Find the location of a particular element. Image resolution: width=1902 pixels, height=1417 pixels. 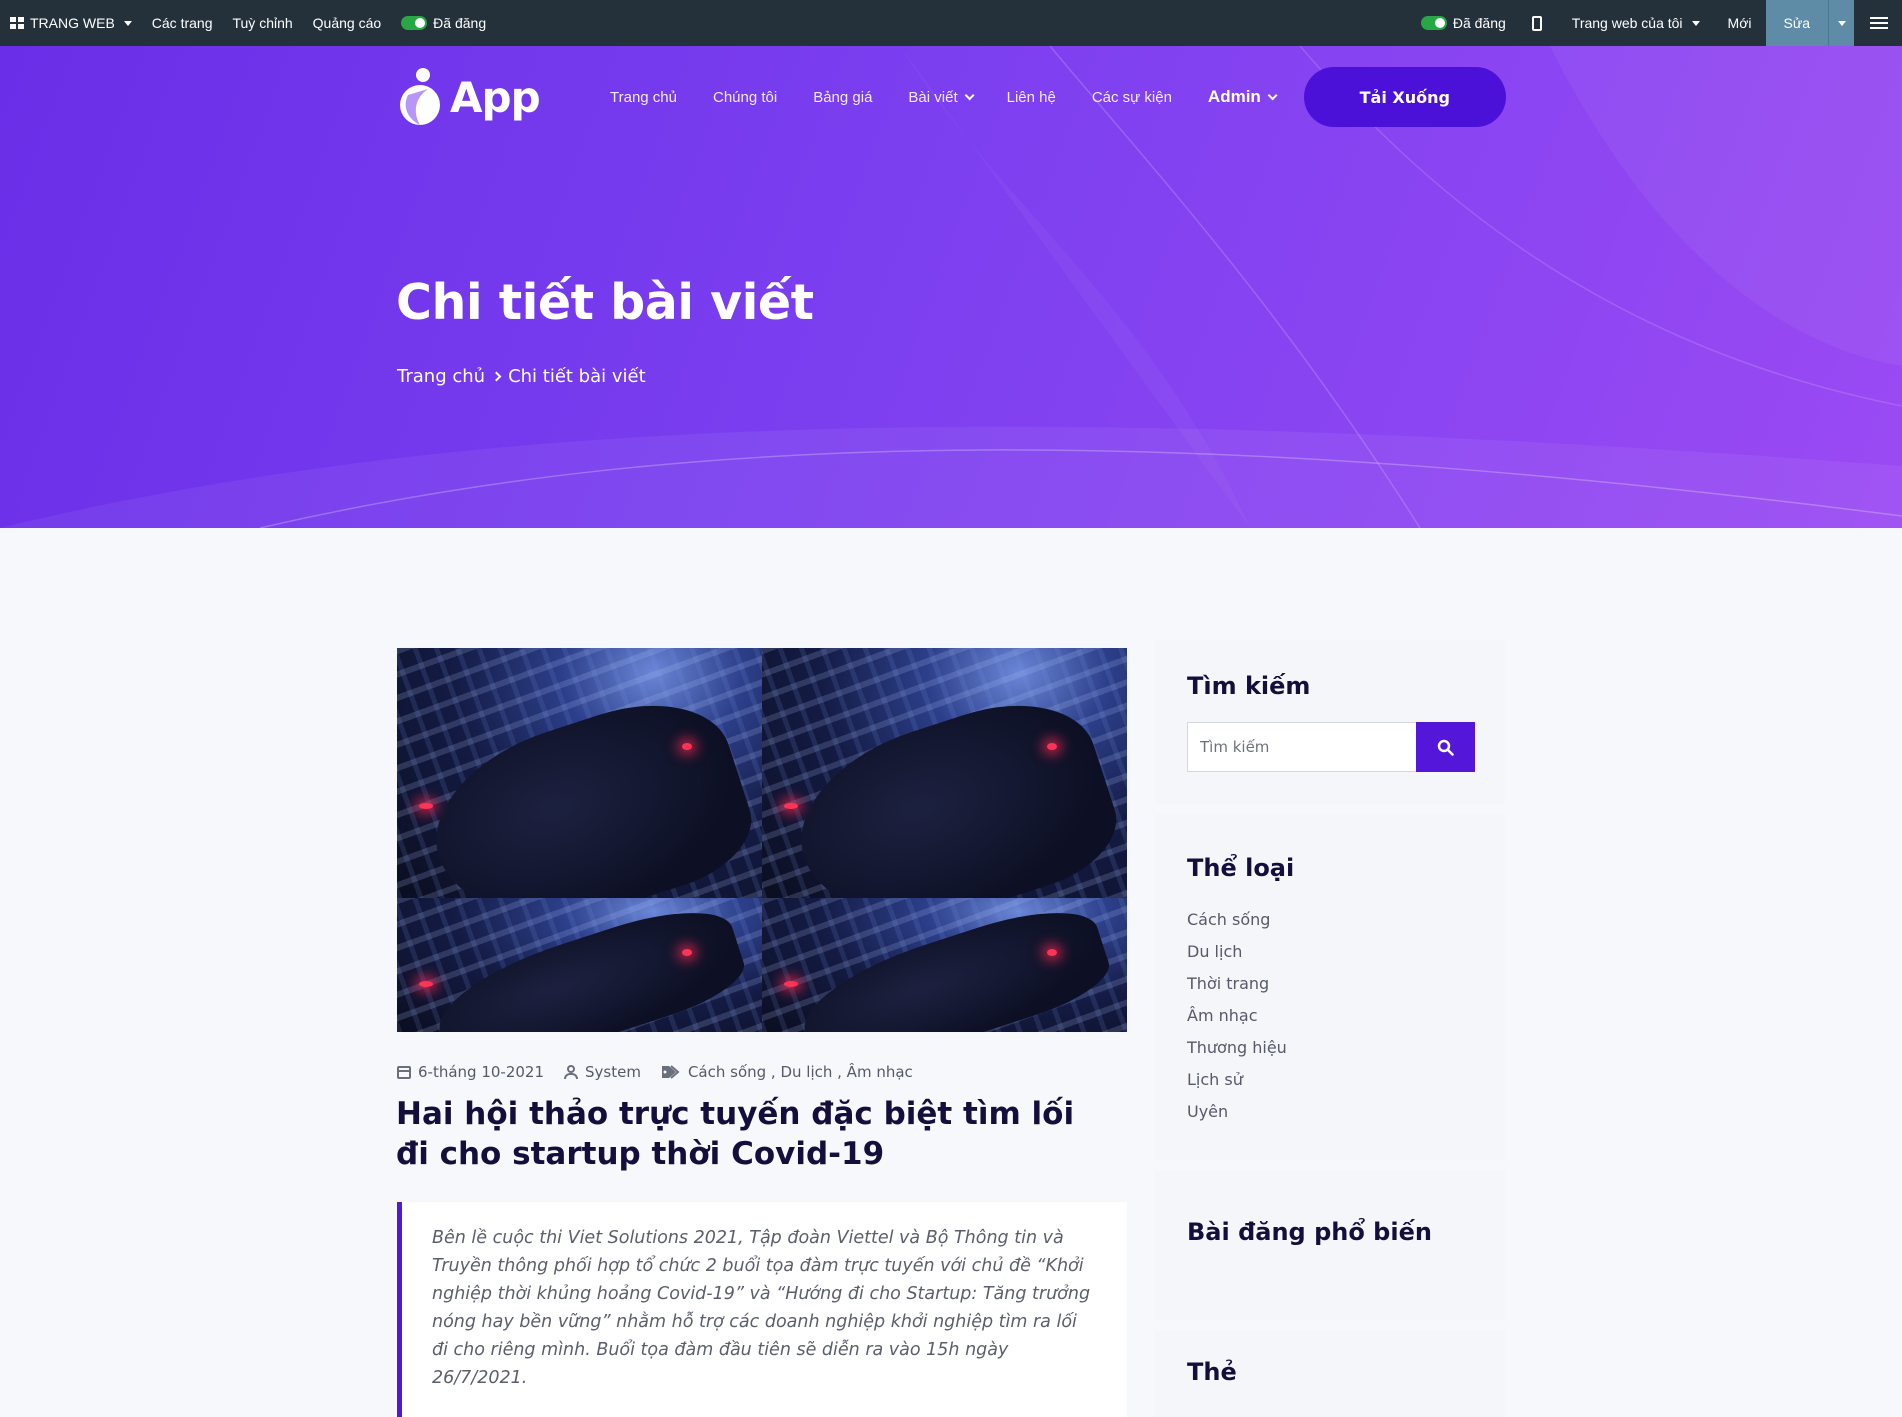

nav-item-events: Các sự kiện is located at coordinates (1132, 97).